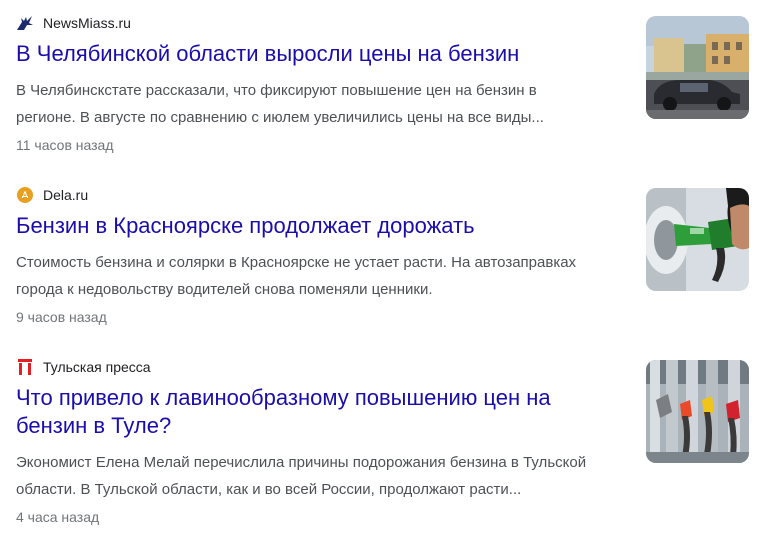 The image size is (762, 536). What do you see at coordinates (97, 367) in the screenshot?
I see `source-name: Тульская пресса` at bounding box center [97, 367].